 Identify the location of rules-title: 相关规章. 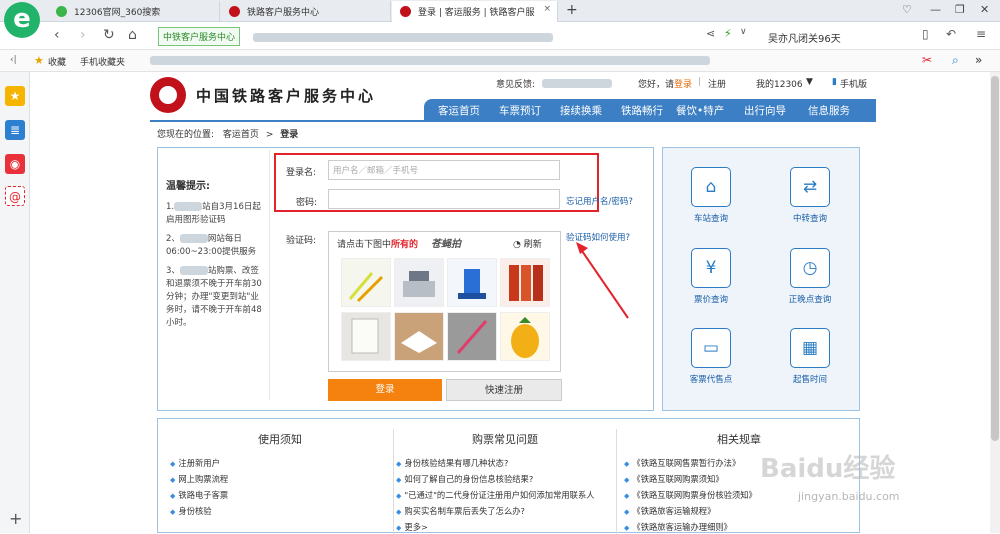
(739, 439).